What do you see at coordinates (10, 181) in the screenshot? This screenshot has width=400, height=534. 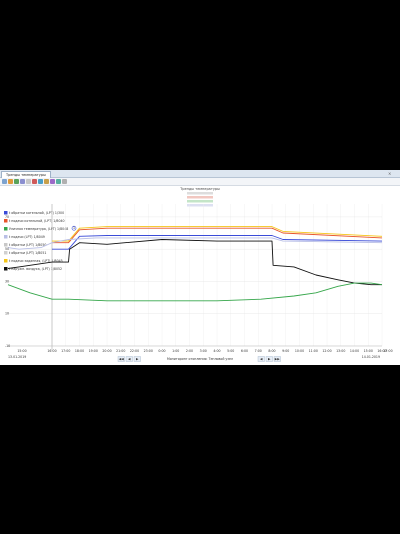 I see `zoom-out-icon` at bounding box center [10, 181].